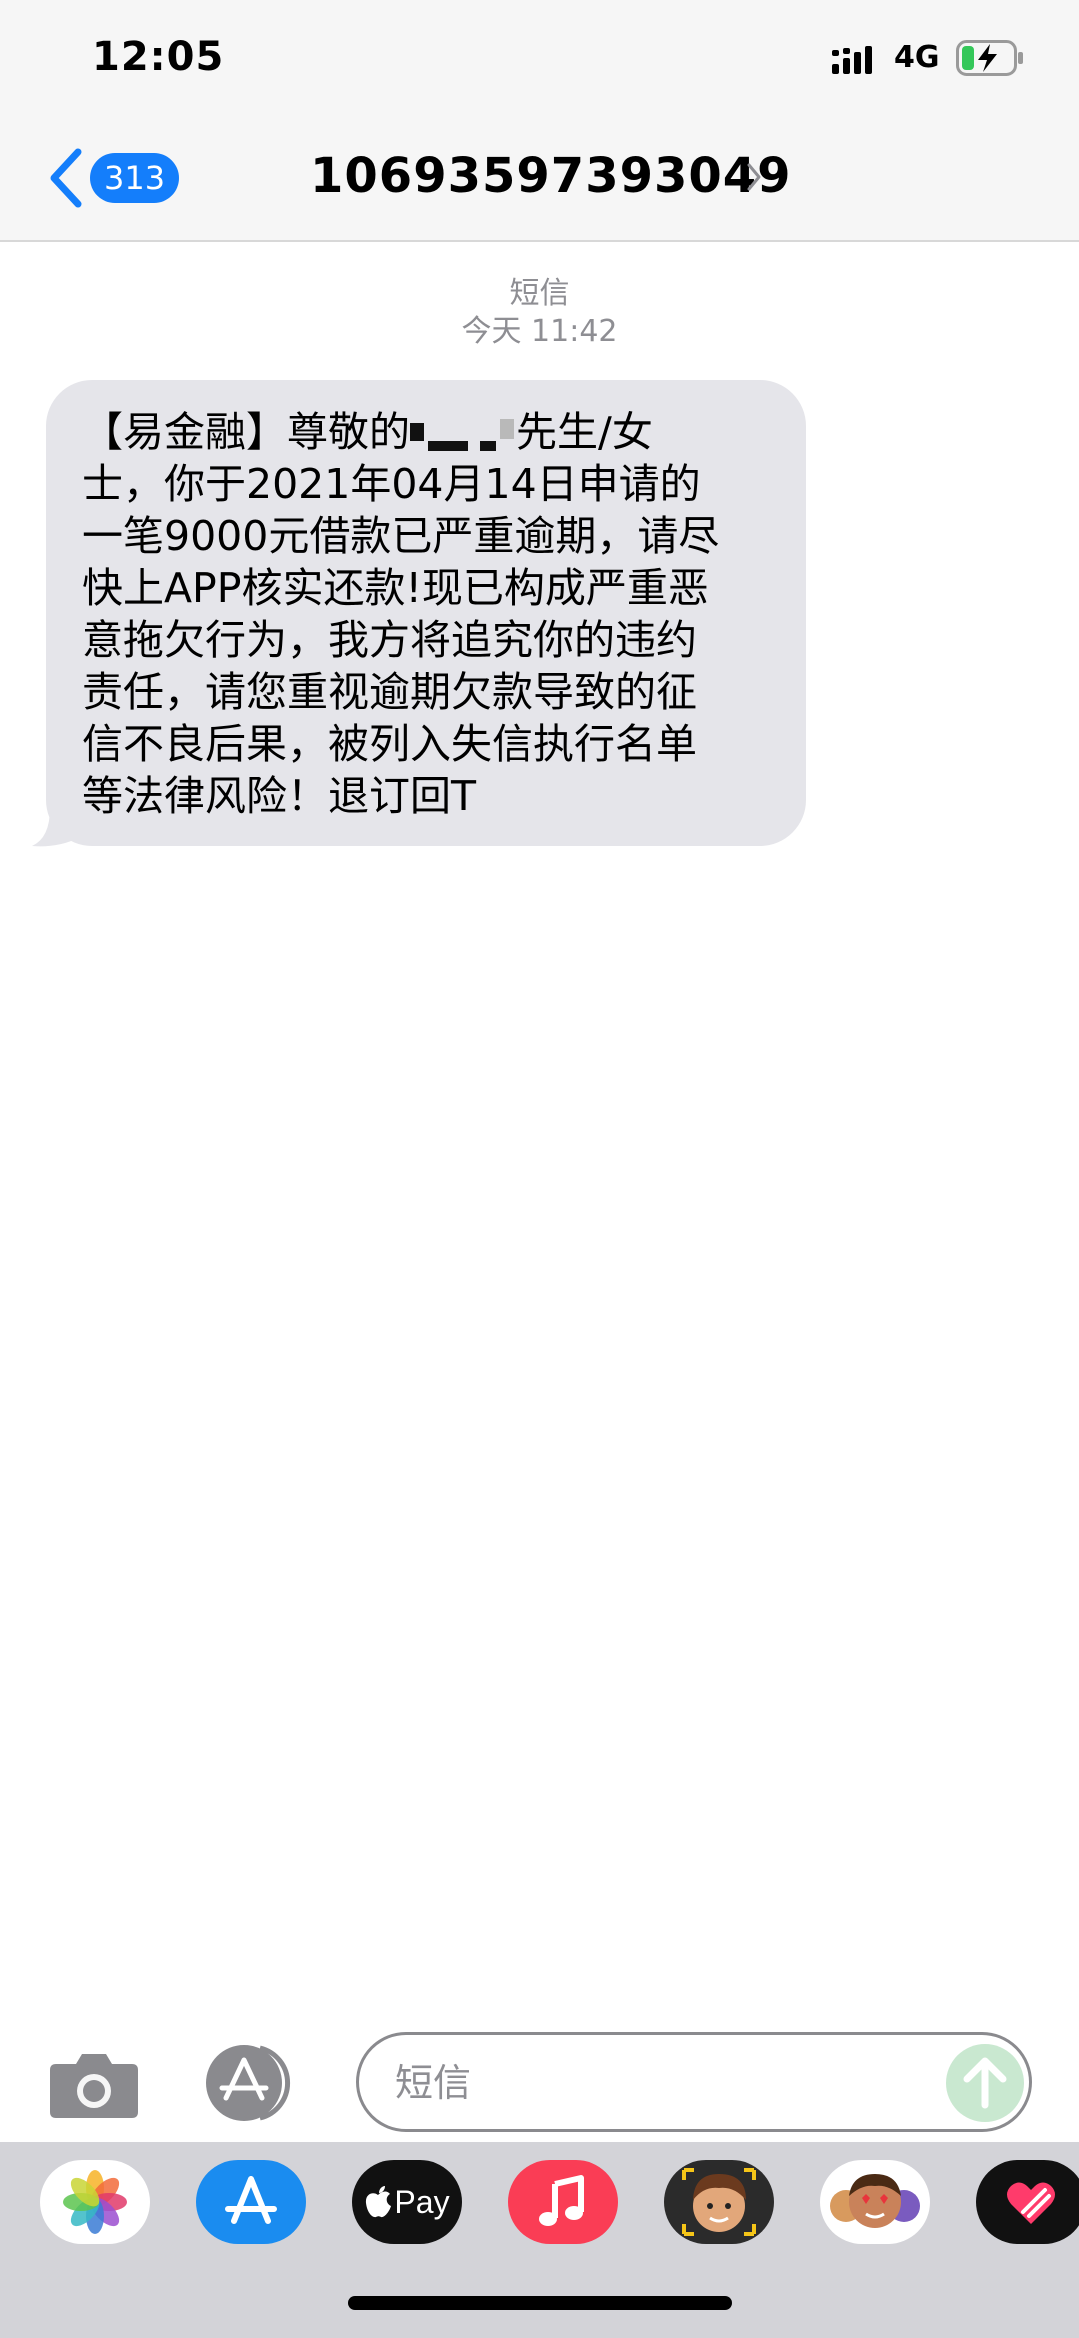 The width and height of the screenshot is (1079, 2338). What do you see at coordinates (985, 2083) in the screenshot?
I see `send-arrow-icon` at bounding box center [985, 2083].